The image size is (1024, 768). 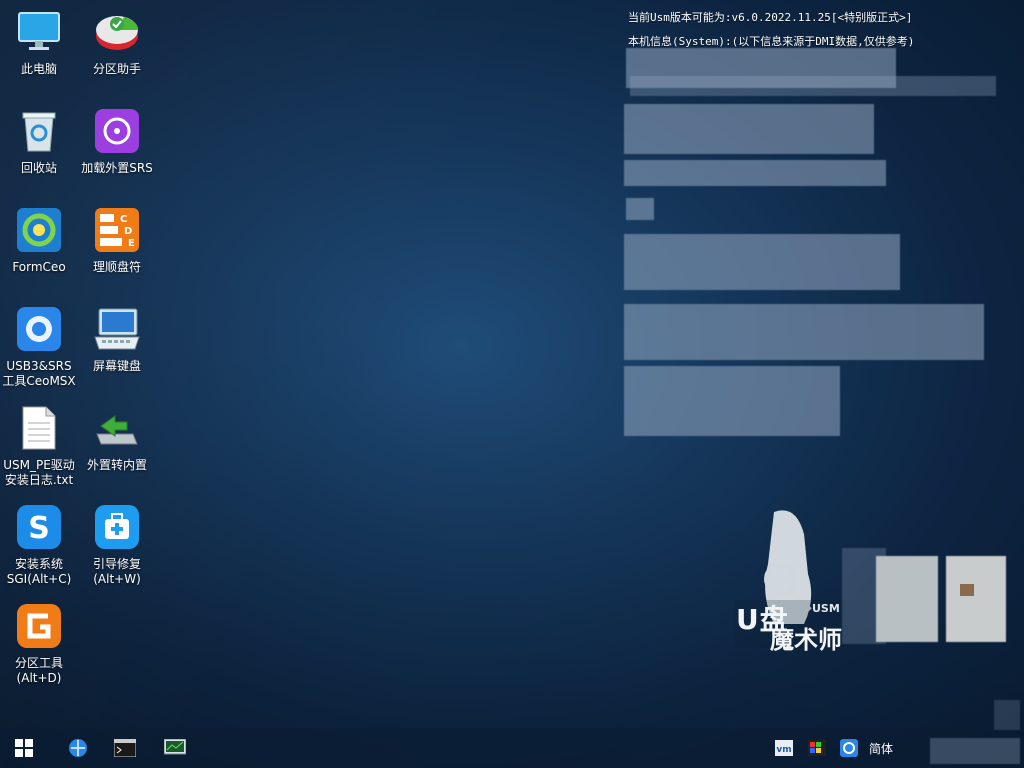 I want to click on keyboard-icon, so click(x=117, y=329).